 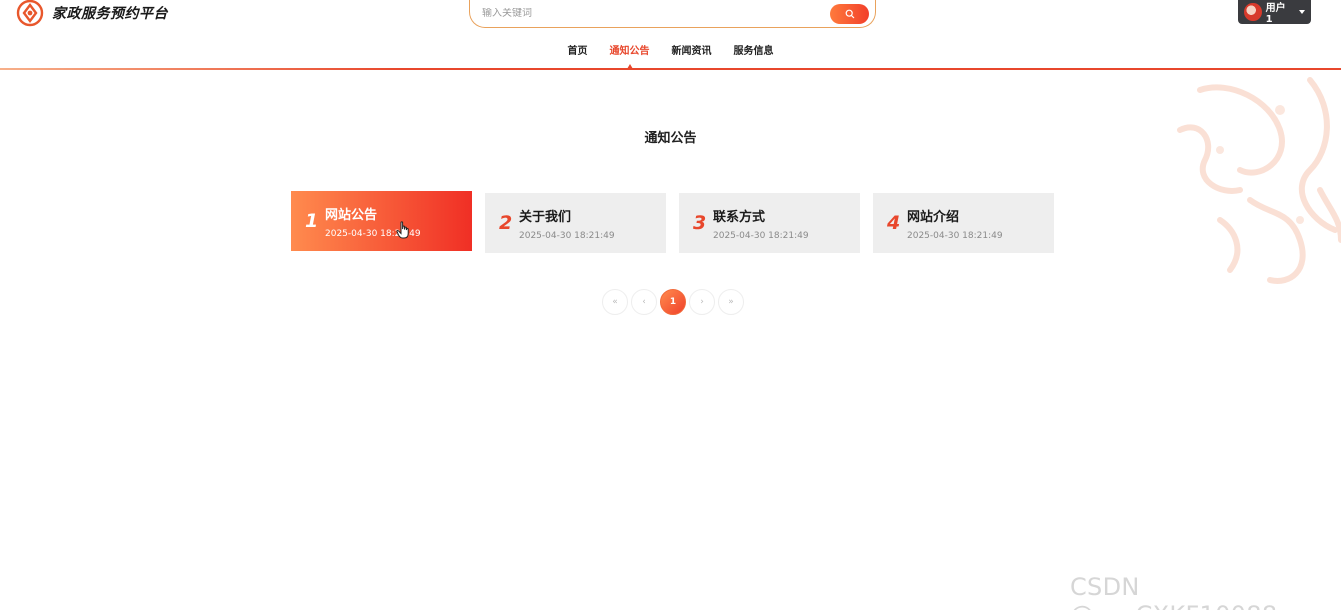 I want to click on card-number: 2, so click(x=506, y=223).